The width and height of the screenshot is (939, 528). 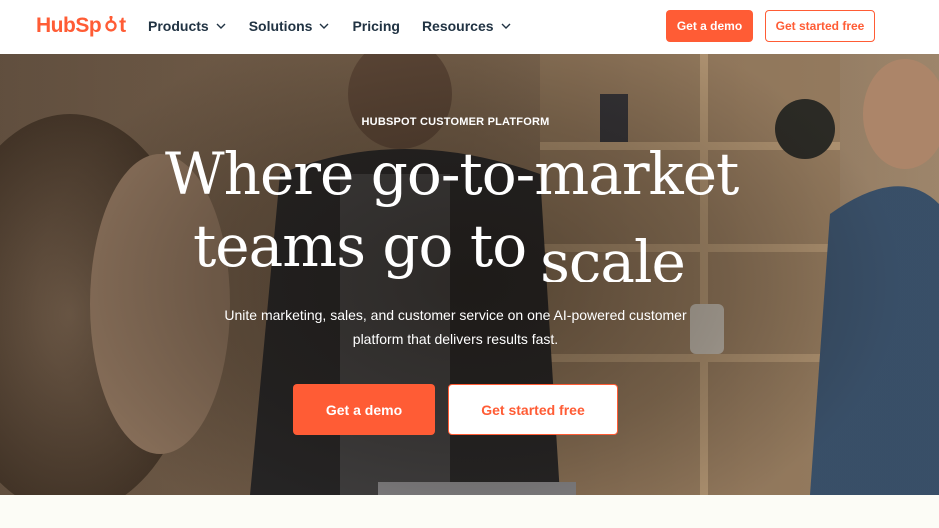 I want to click on nav-solutions: Solutions, so click(x=290, y=26).